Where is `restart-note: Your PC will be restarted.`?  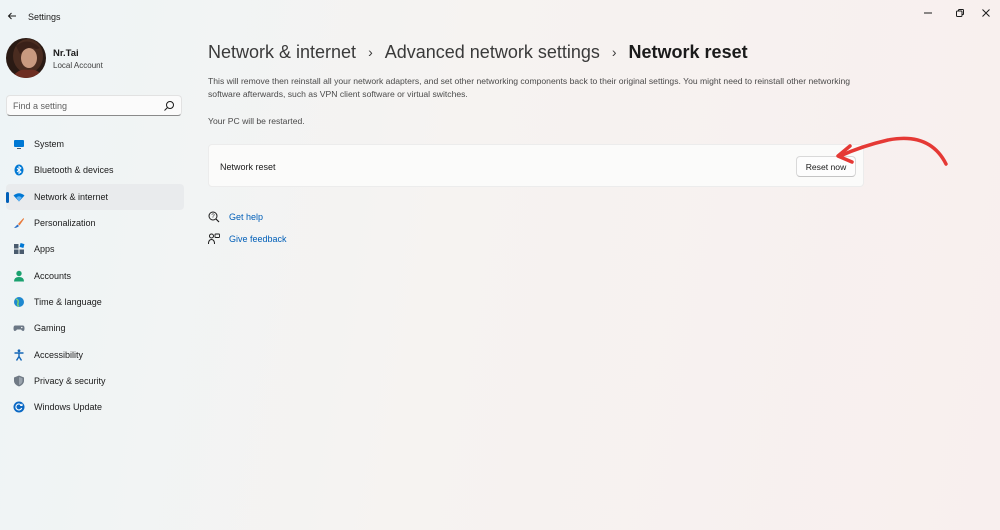
restart-note: Your PC will be restarted. is located at coordinates (256, 121).